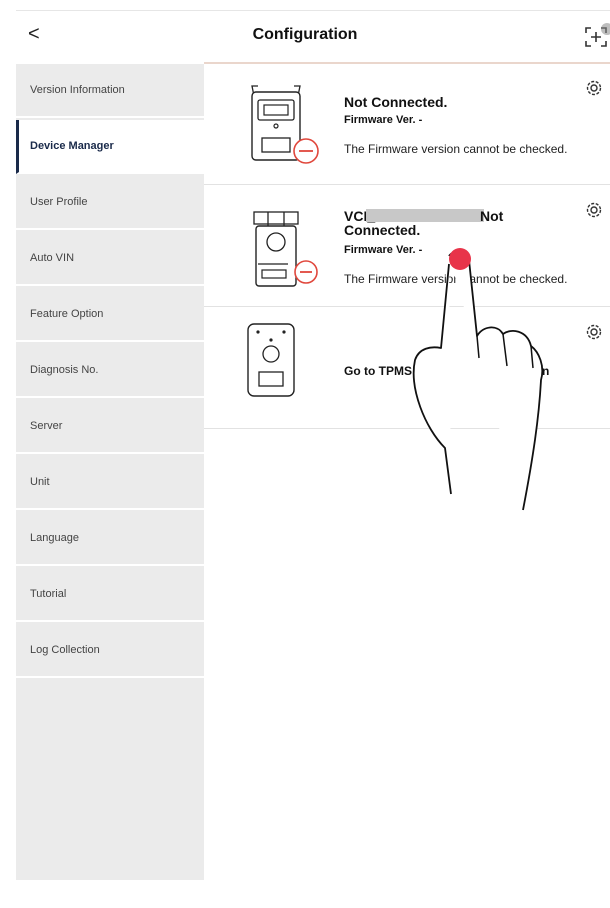 The image size is (610, 908). Describe the element at coordinates (396, 102) in the screenshot. I see `device-status: Not Connected.` at that location.